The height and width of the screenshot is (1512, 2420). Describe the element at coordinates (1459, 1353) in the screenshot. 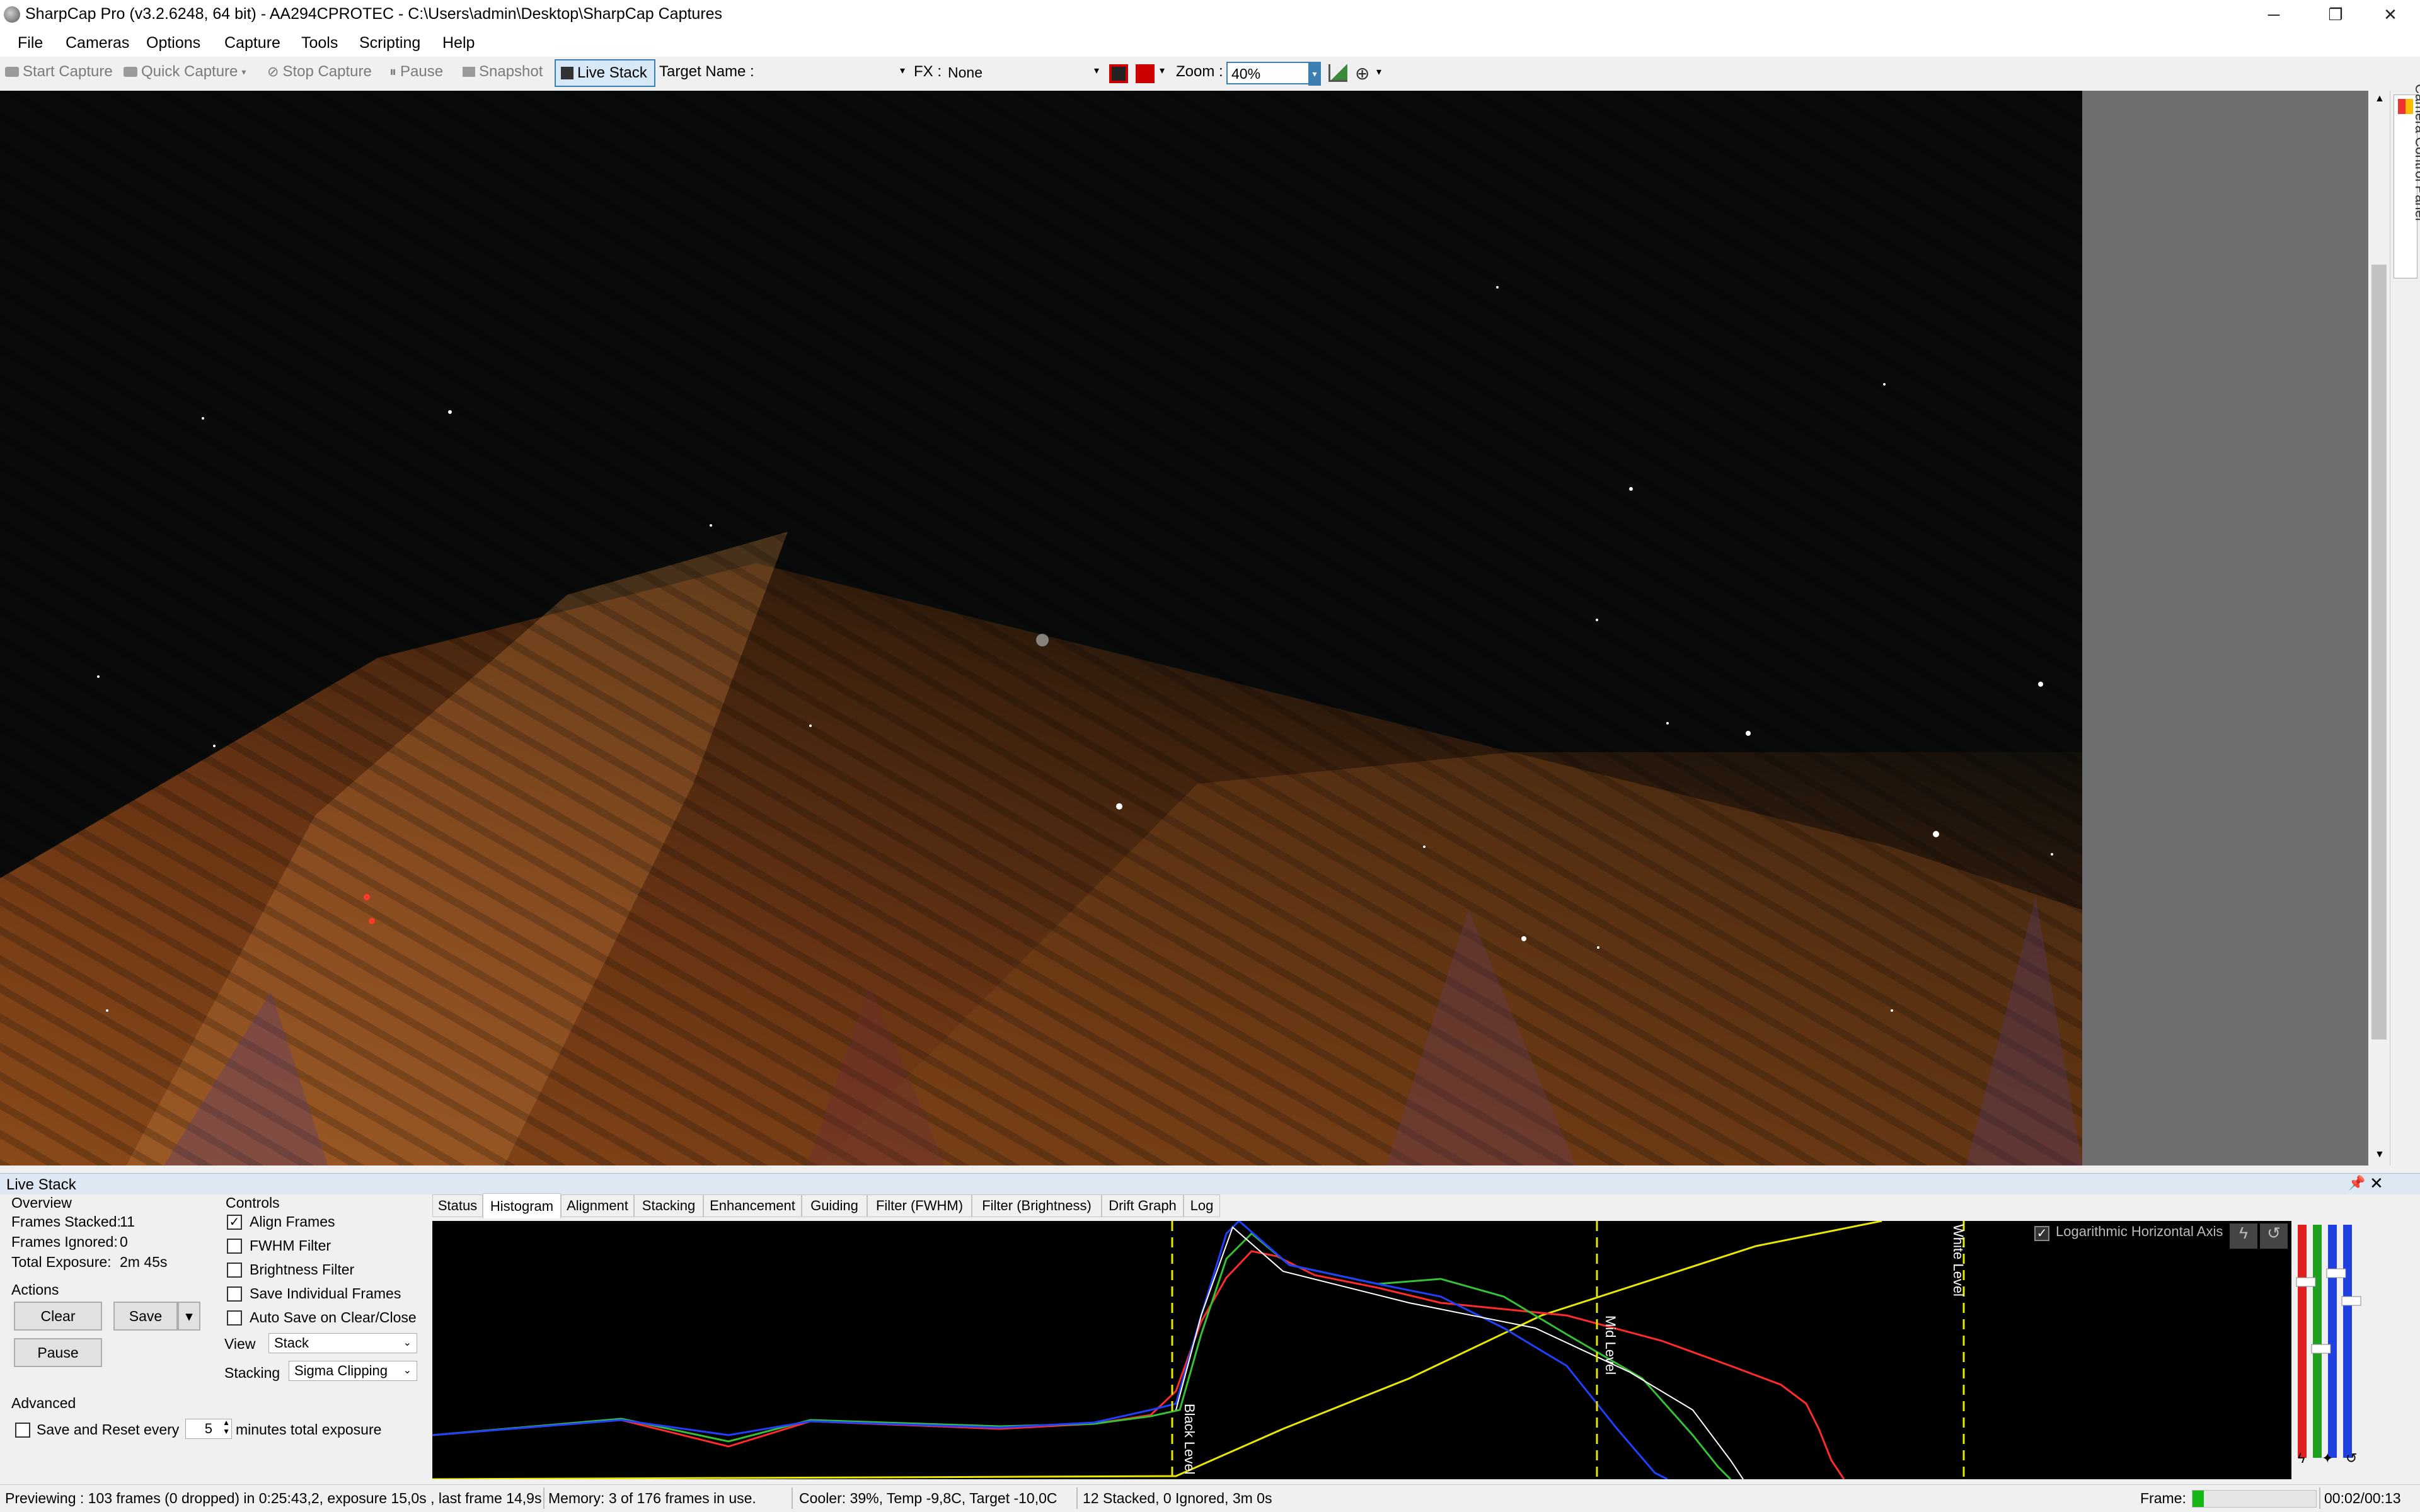

I see `luminance-histogram-line` at that location.